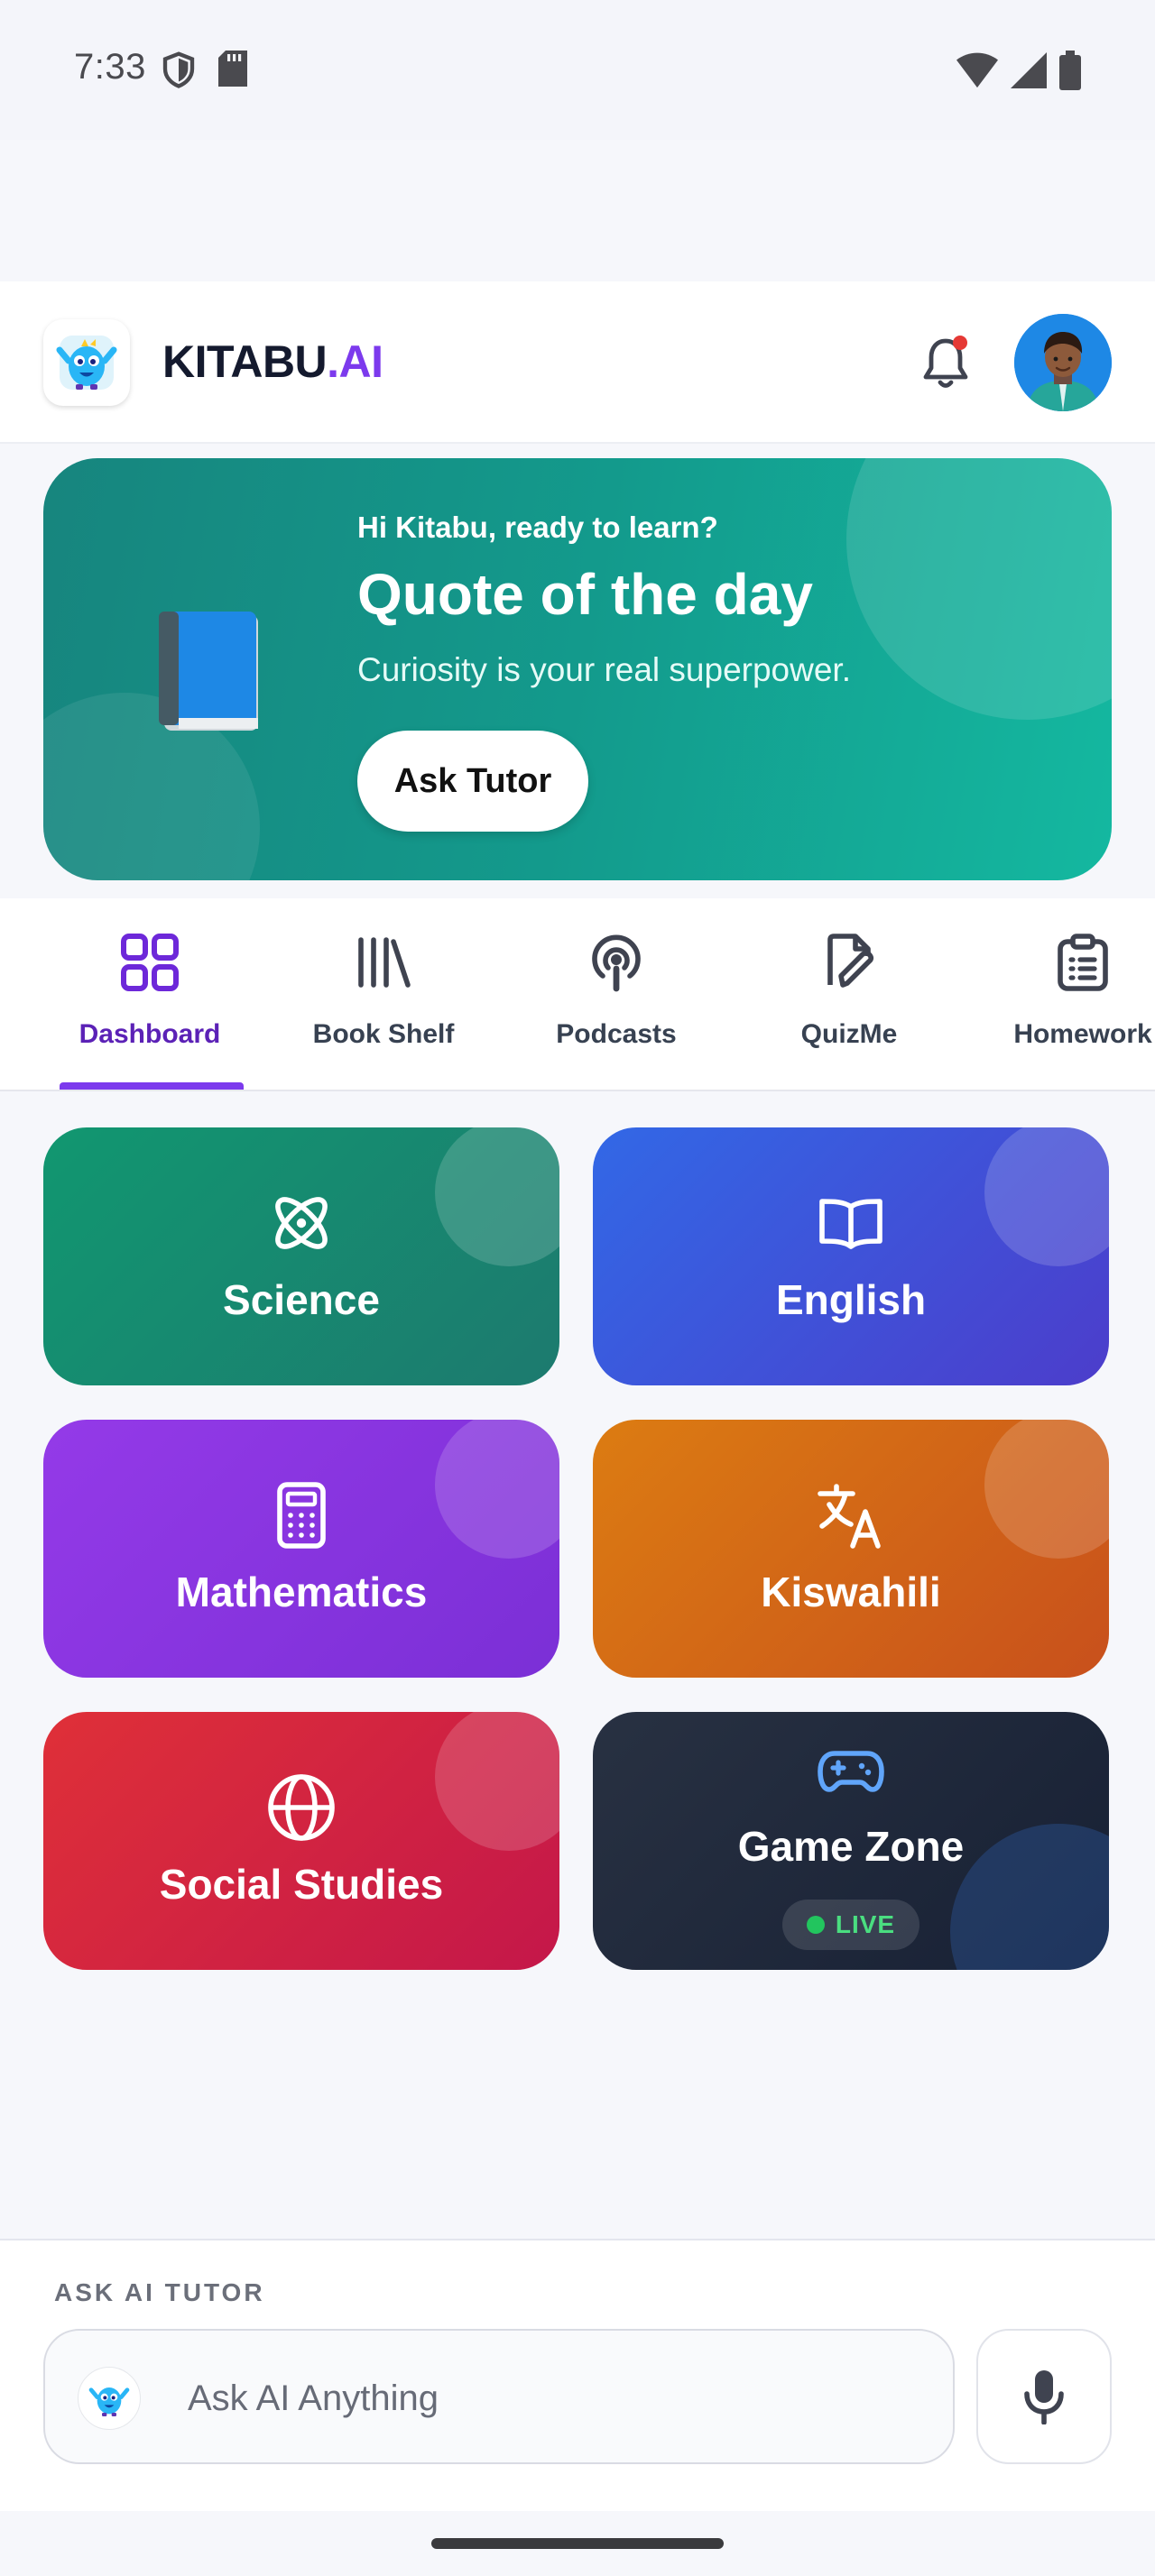 This screenshot has height=2576, width=1155. Describe the element at coordinates (210, 674) in the screenshot. I see `book-icon` at that location.